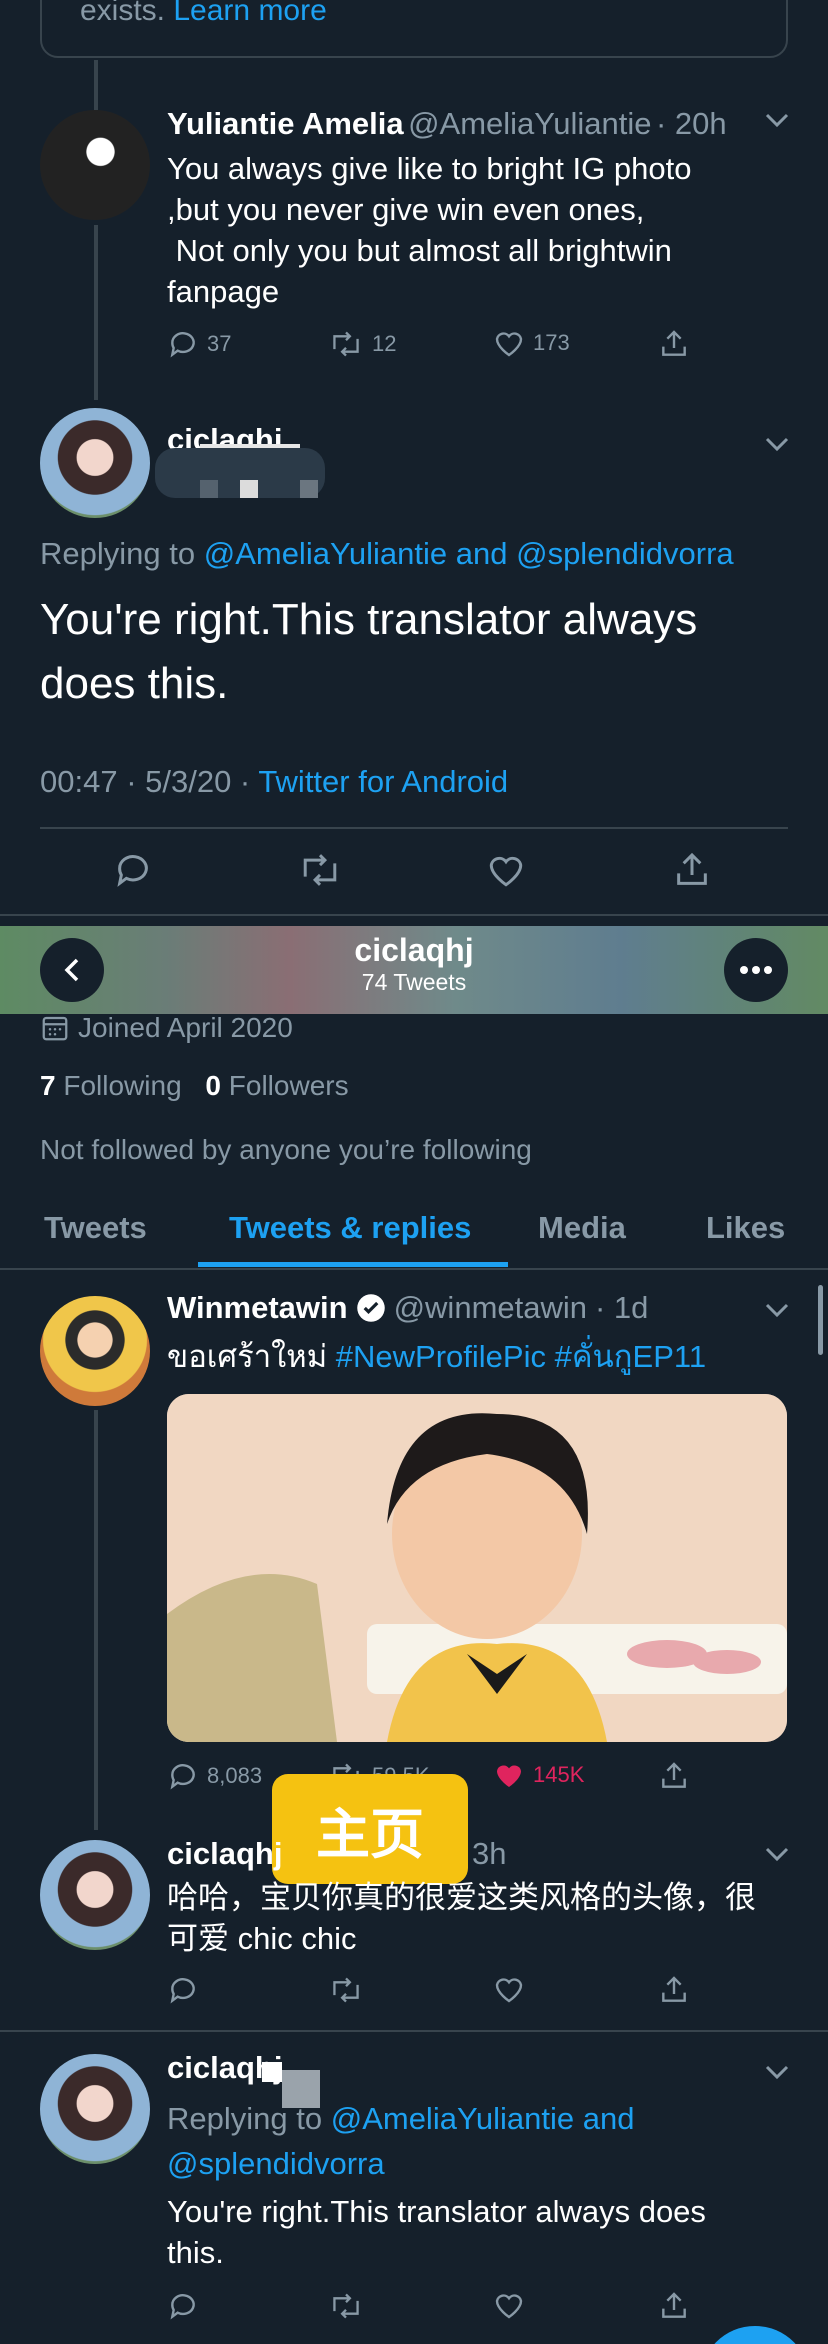 The width and height of the screenshot is (828, 2344). Describe the element at coordinates (414, 982) in the screenshot. I see `tweet-count: 74 Tweets` at that location.